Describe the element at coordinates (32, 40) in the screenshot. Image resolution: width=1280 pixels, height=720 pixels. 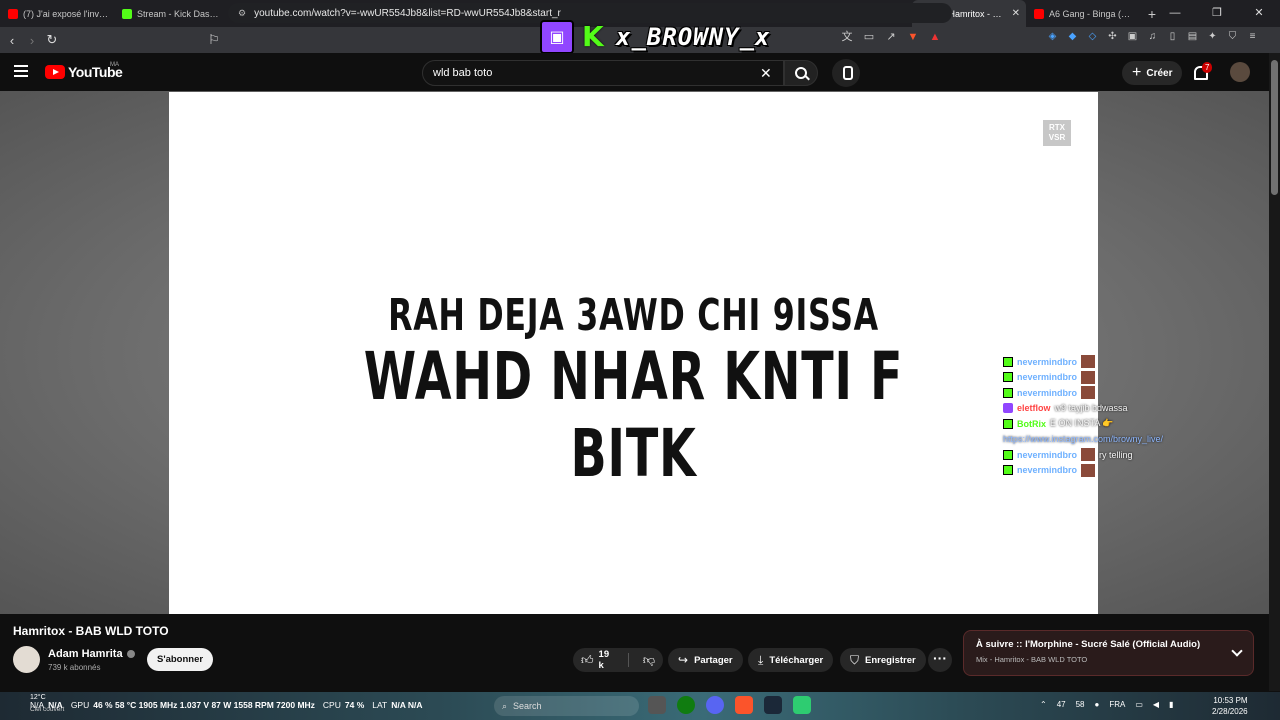
I see `forward-icon: ›` at that location.